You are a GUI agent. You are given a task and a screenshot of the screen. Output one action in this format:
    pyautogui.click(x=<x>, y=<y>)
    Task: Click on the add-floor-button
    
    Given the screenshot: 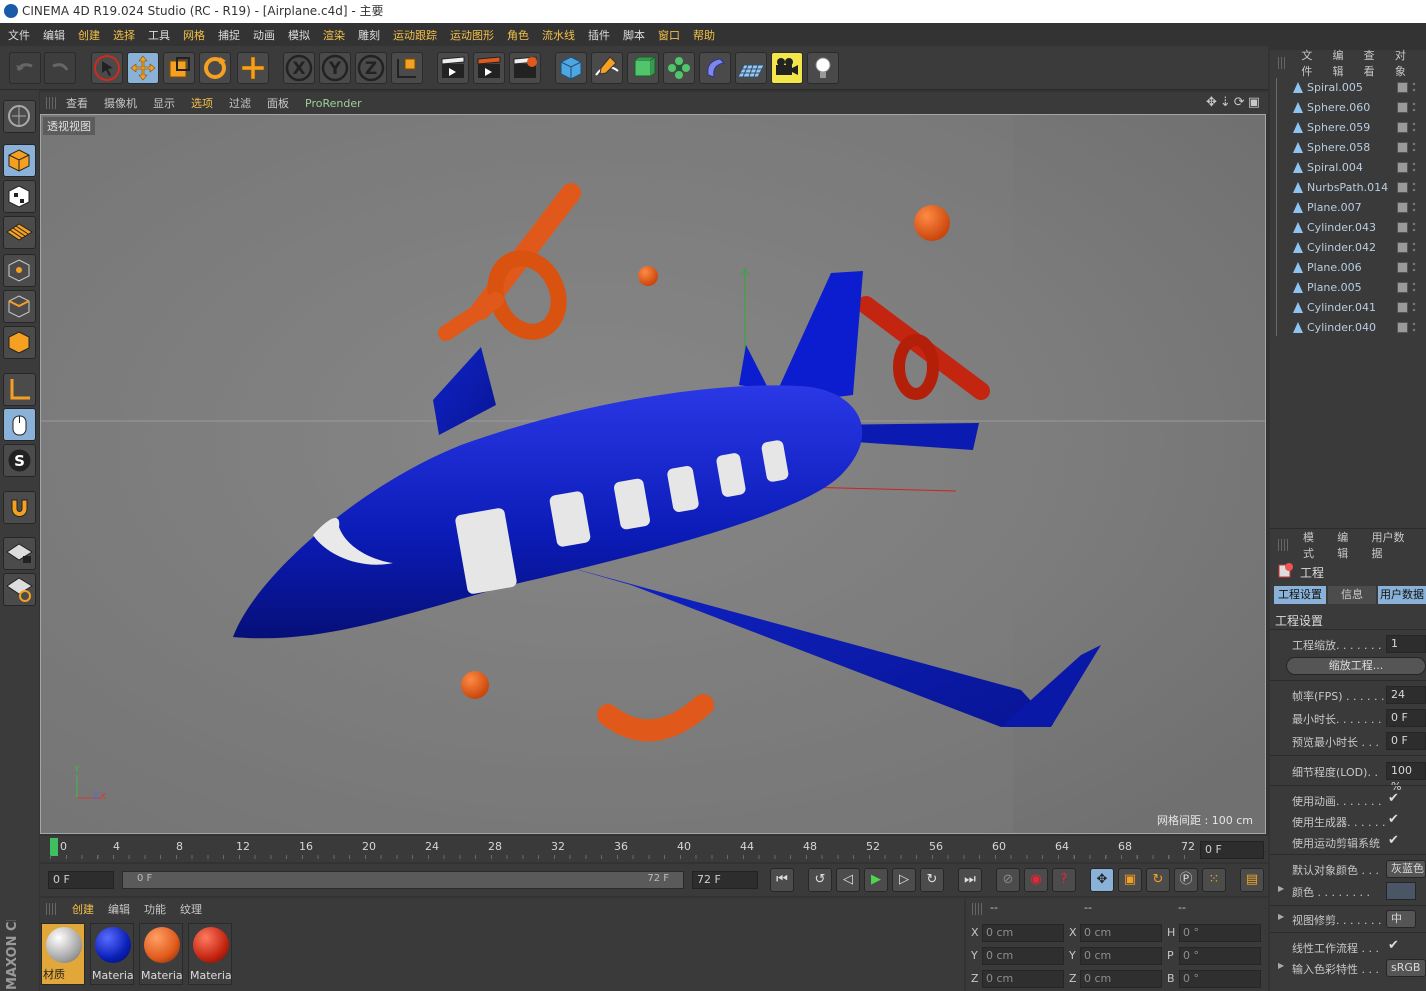 What is the action you would take?
    pyautogui.click(x=751, y=68)
    